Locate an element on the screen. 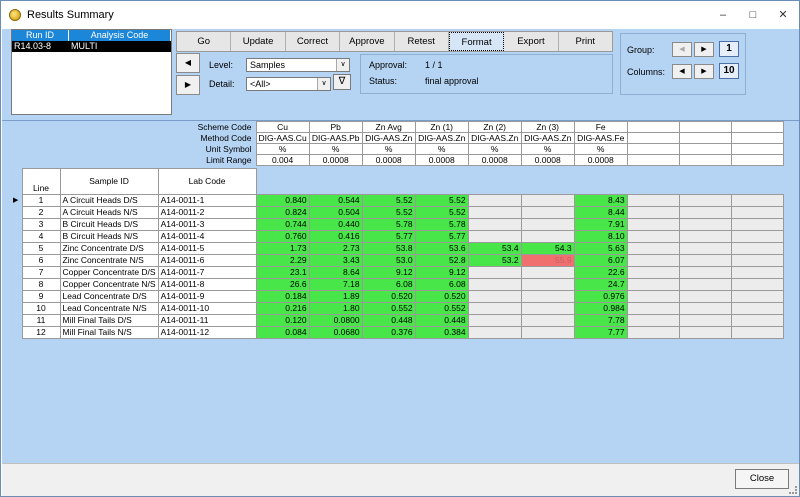  lab-code-cell: A14-0011-9 is located at coordinates (207, 296).